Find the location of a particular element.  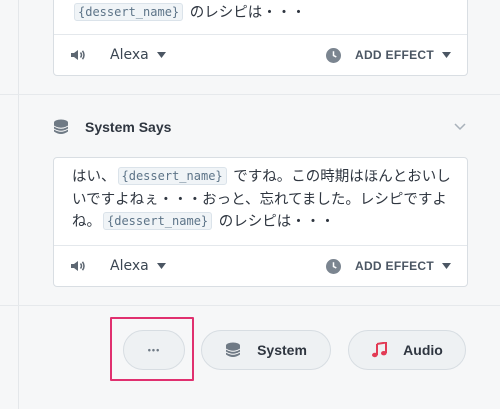

add-audio-button: Audio is located at coordinates (407, 350).